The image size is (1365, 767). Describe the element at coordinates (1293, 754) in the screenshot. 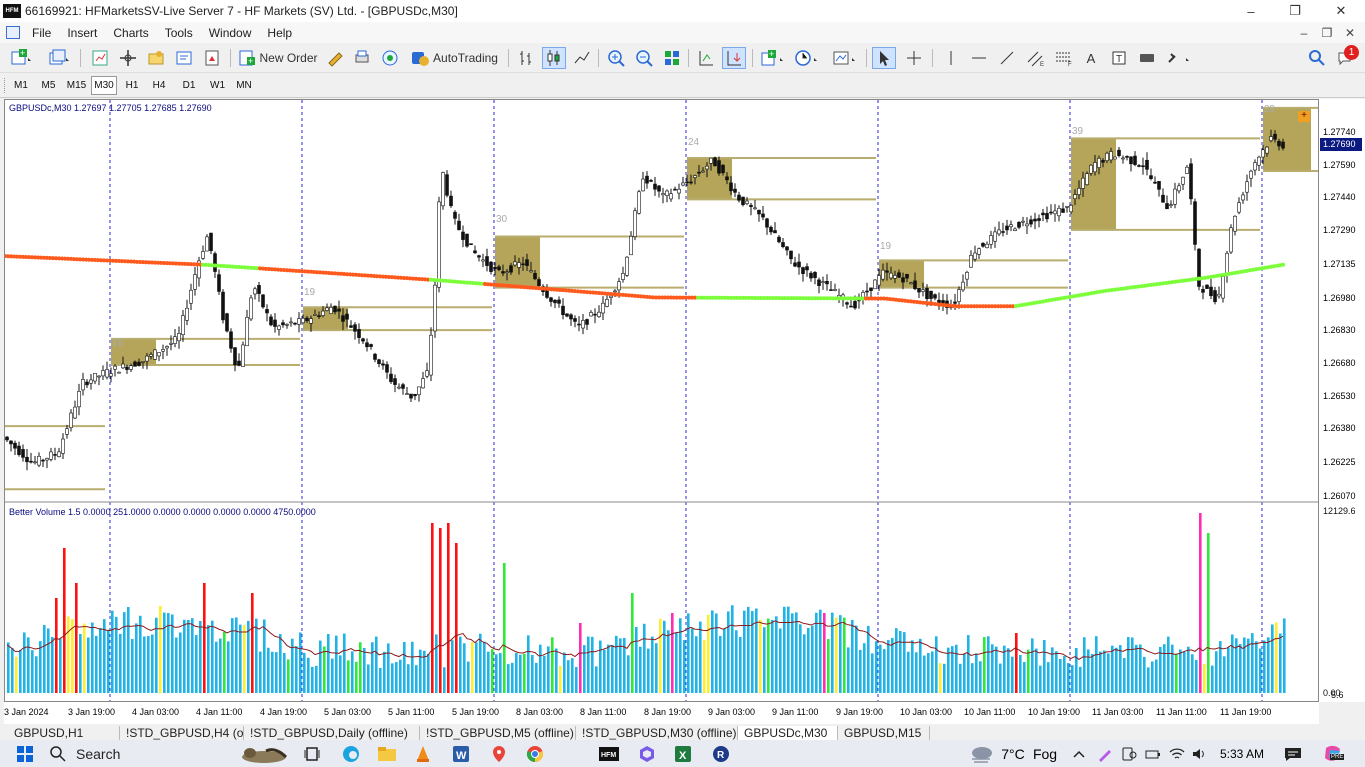

I see `notifications-center-icon` at that location.